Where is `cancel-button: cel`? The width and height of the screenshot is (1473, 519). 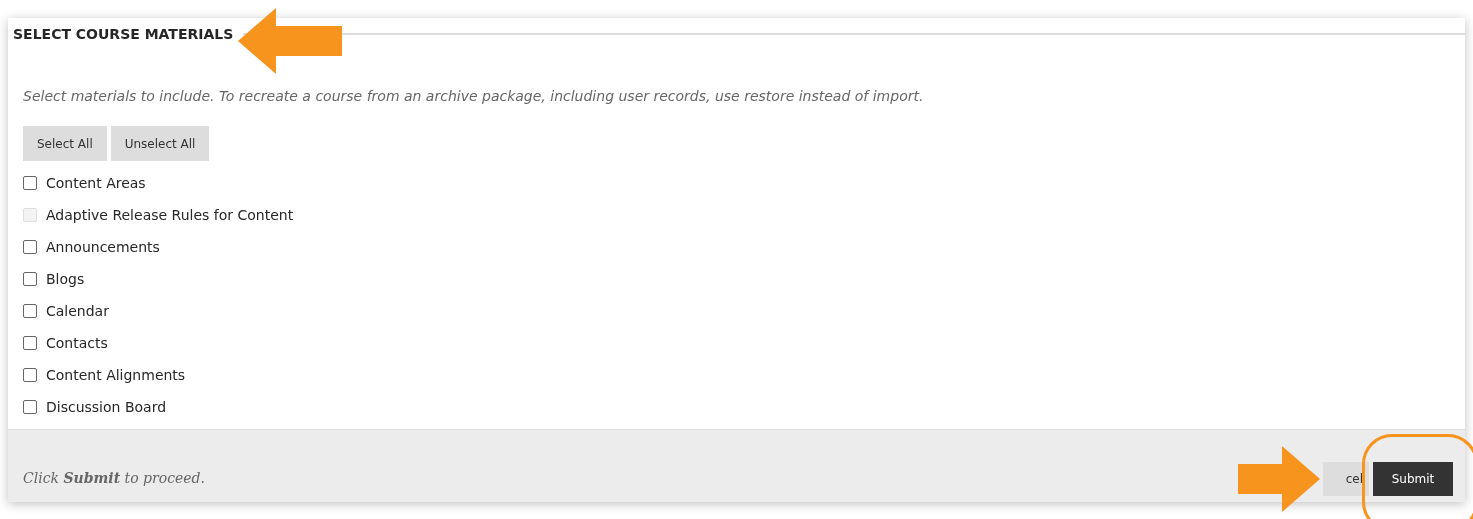
cancel-button: cel is located at coordinates (1346, 479).